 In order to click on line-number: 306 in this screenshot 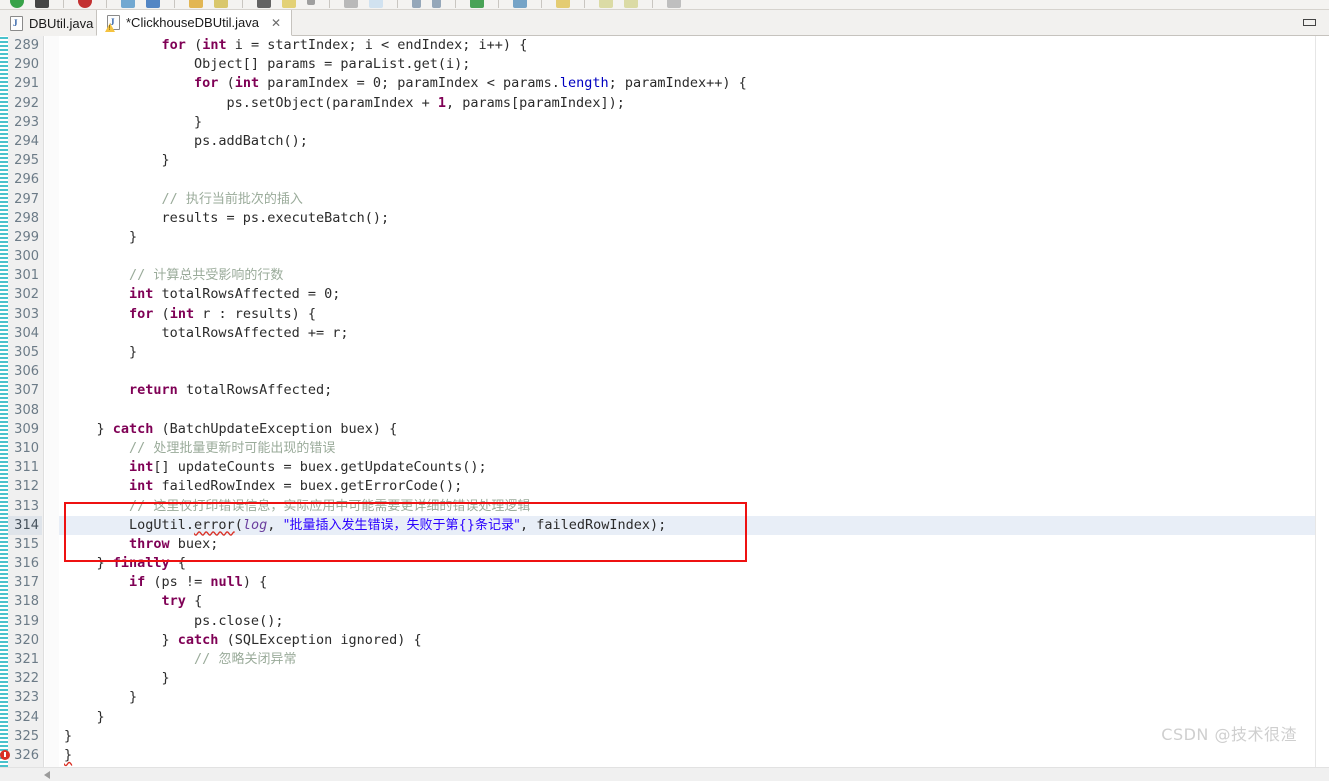, I will do `click(26, 372)`.